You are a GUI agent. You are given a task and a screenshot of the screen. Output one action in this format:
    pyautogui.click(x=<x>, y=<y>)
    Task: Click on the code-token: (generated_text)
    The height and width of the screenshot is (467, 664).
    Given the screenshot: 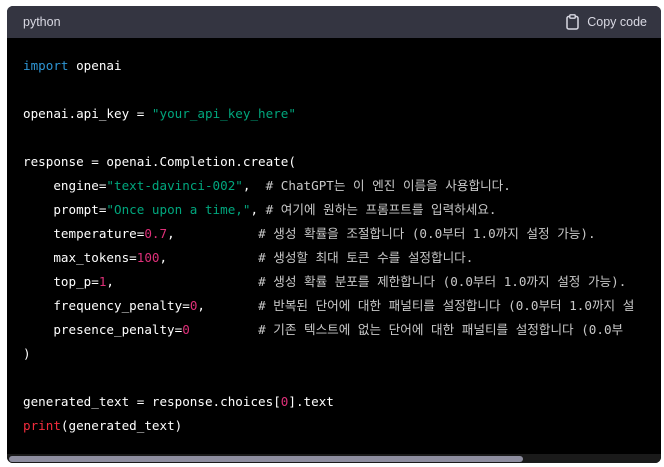 What is the action you would take?
    pyautogui.click(x=121, y=425)
    